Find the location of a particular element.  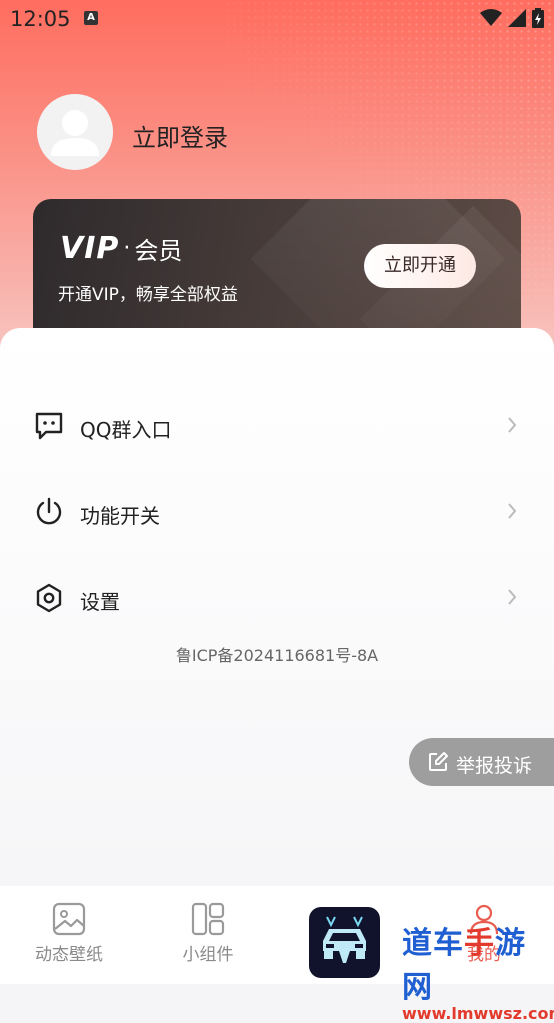

status-icons is located at coordinates (512, 18).